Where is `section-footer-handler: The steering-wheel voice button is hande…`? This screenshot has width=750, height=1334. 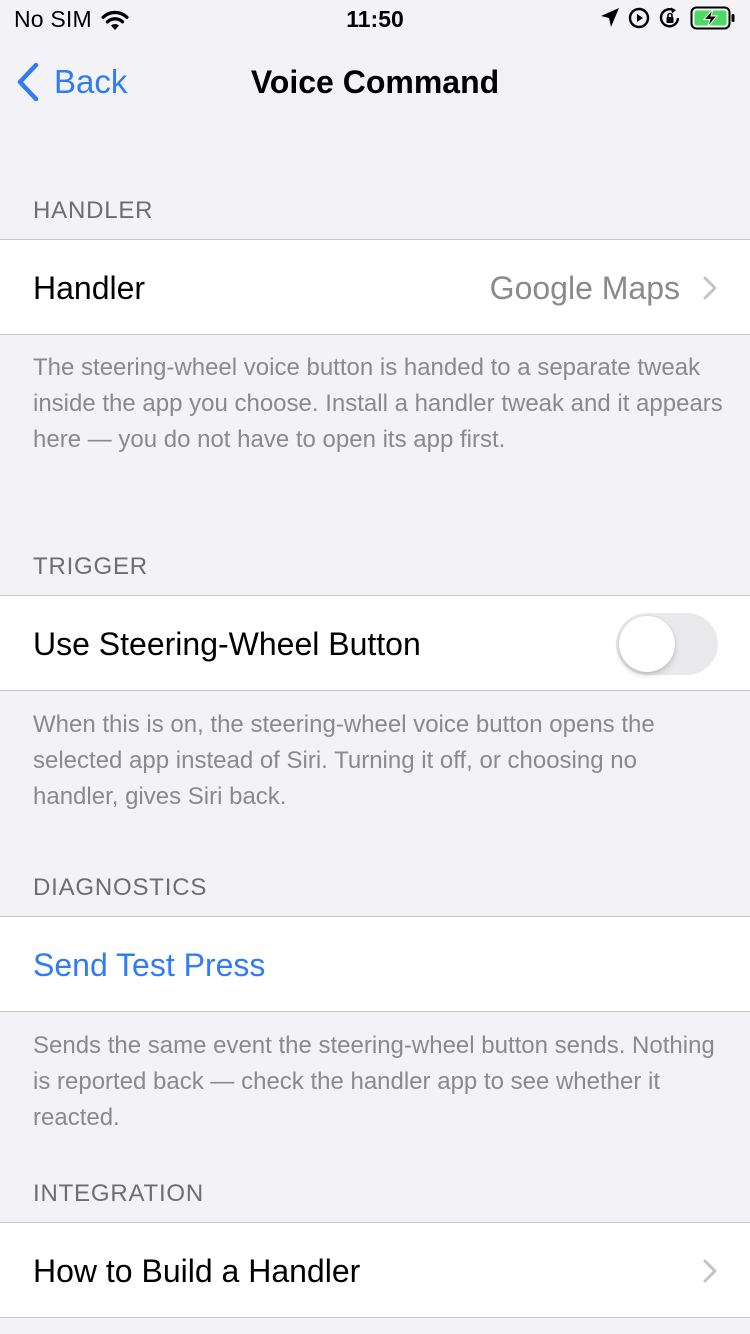 section-footer-handler: The steering-wheel voice button is hande… is located at coordinates (378, 403).